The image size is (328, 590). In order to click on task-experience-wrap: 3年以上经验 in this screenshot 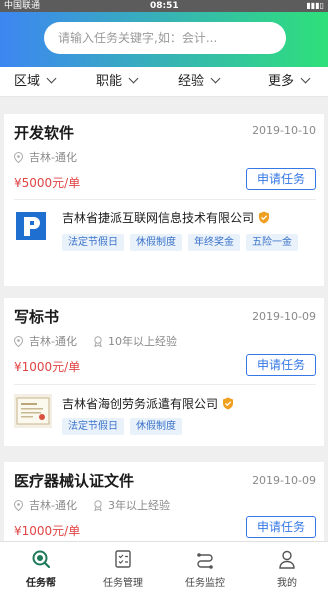, I will do `click(131, 505)`.